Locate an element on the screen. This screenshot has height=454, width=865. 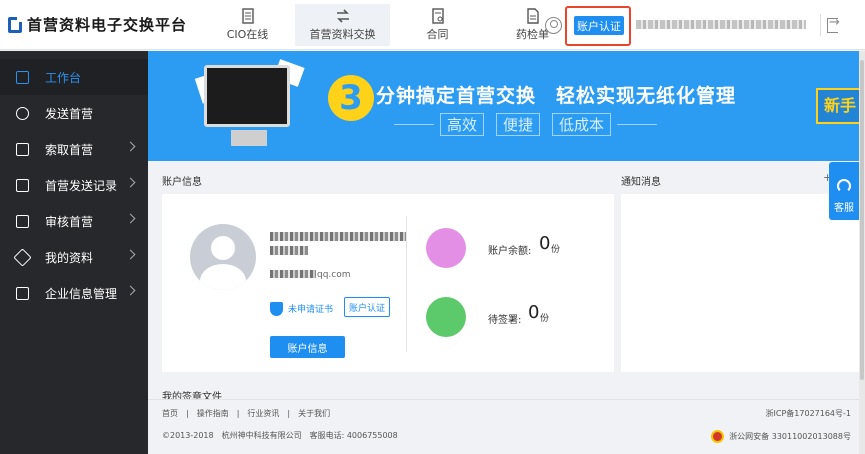
sidebar-item-label: 审核首营 is located at coordinates (69, 221).